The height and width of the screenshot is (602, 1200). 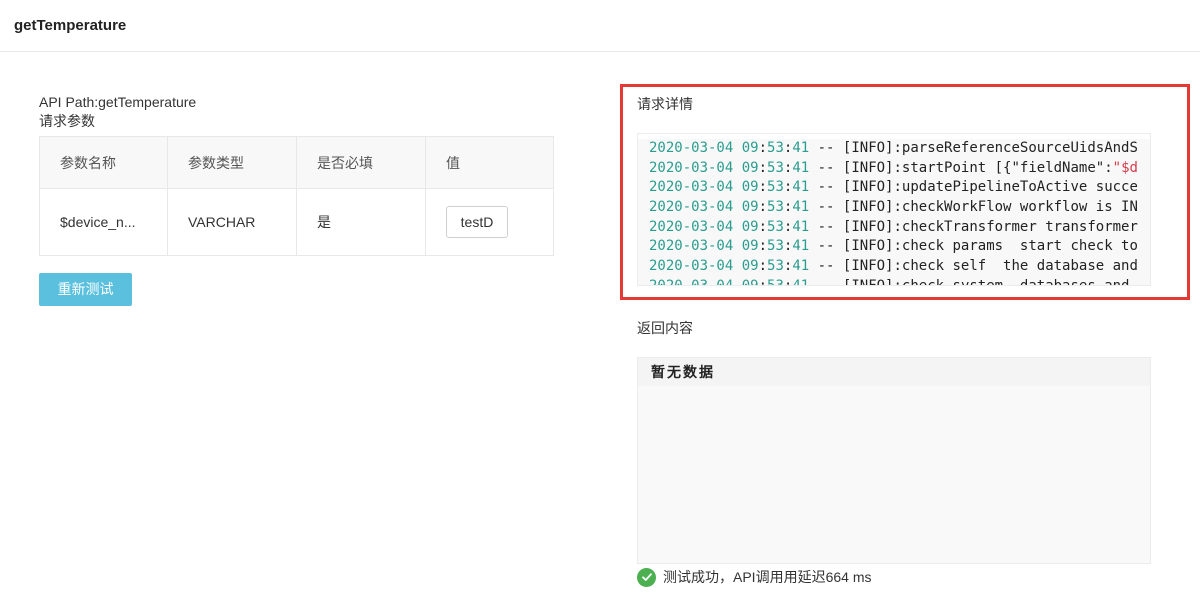 What do you see at coordinates (1015, 266) in the screenshot?
I see `log-line-message: :check self the database and` at bounding box center [1015, 266].